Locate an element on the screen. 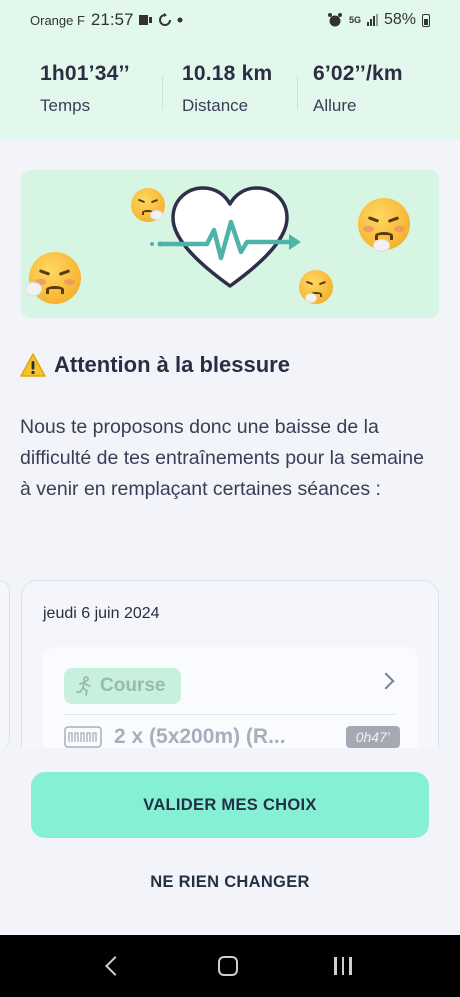  injury-illustration is located at coordinates (230, 244).